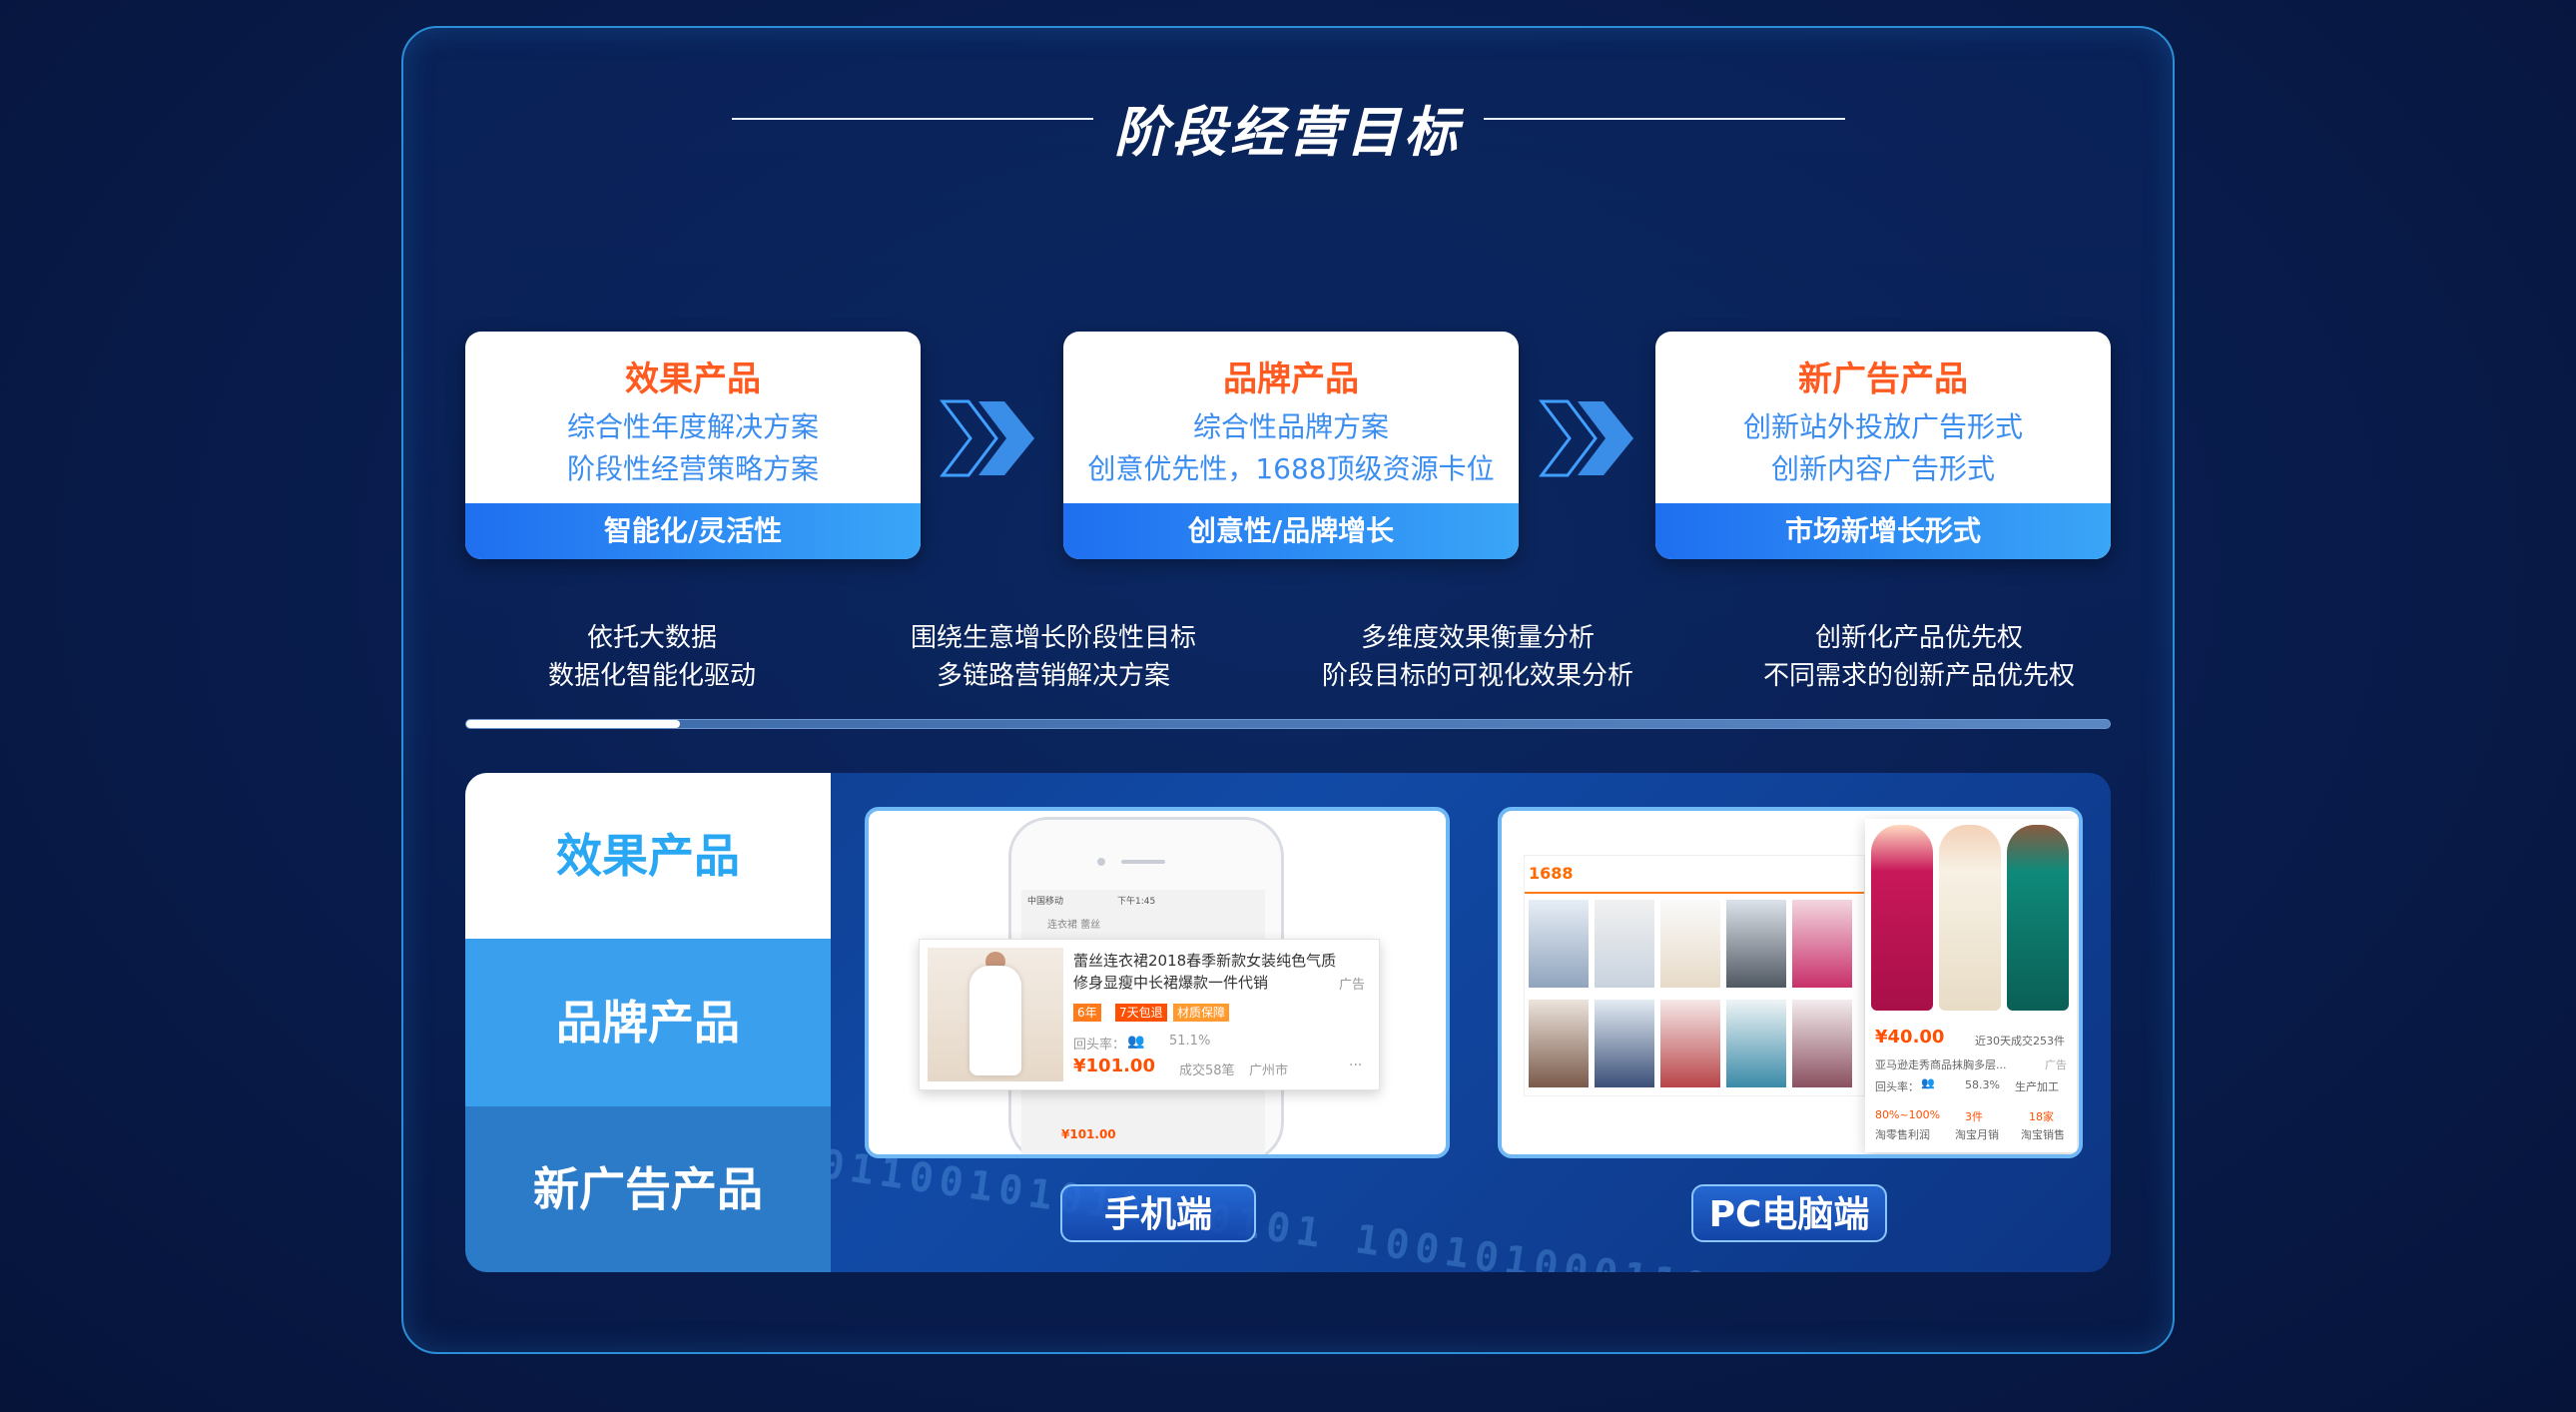 This screenshot has width=2576, height=1412. I want to click on return-rate: 51.1%, so click(1190, 1041).